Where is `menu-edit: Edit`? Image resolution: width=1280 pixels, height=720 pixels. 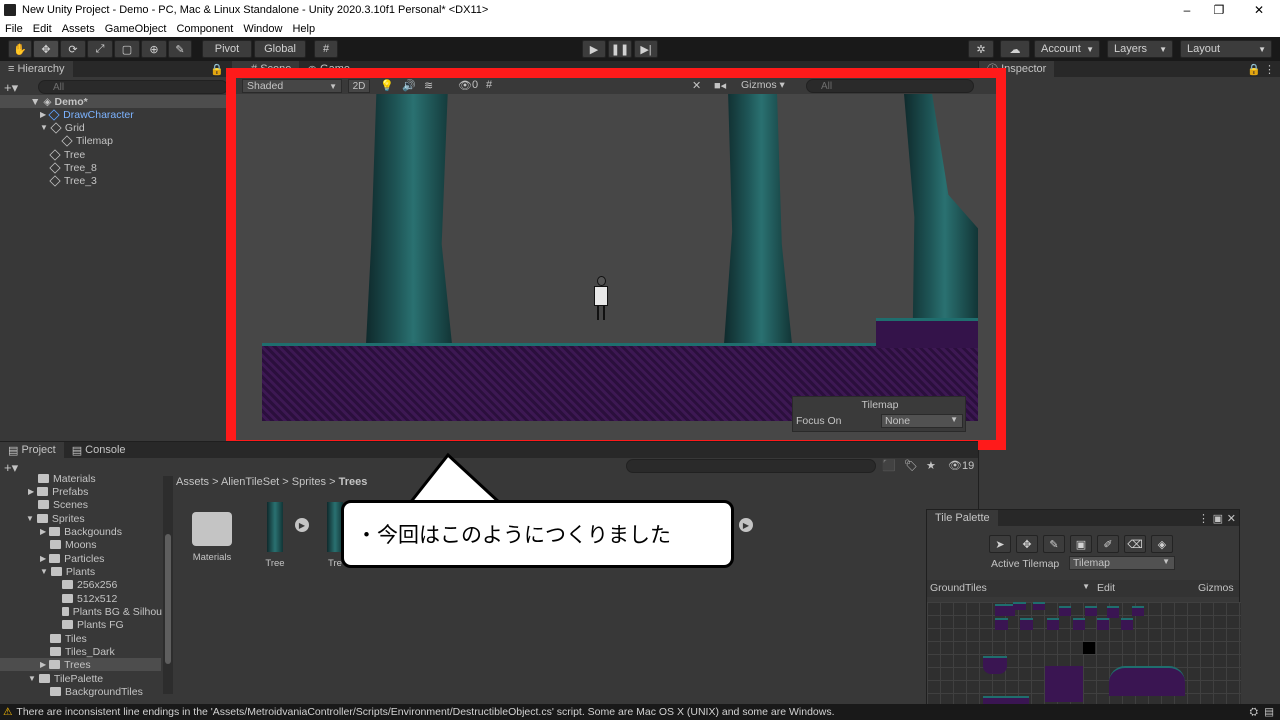 menu-edit: Edit is located at coordinates (42, 29).